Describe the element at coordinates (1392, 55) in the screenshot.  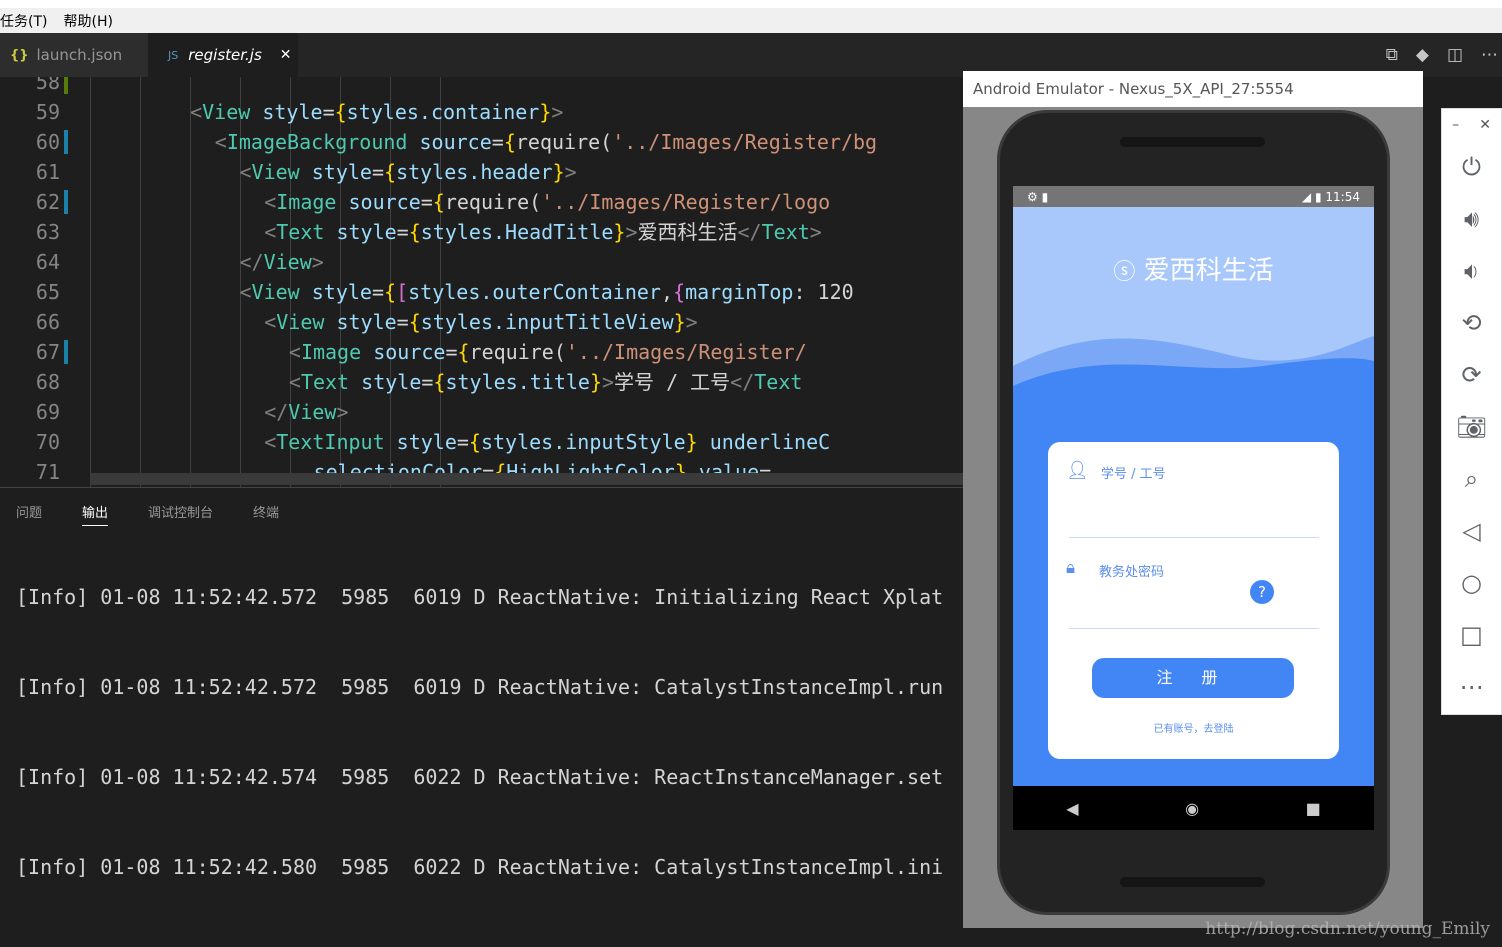
I see `open-preview-icon: ⧉` at that location.